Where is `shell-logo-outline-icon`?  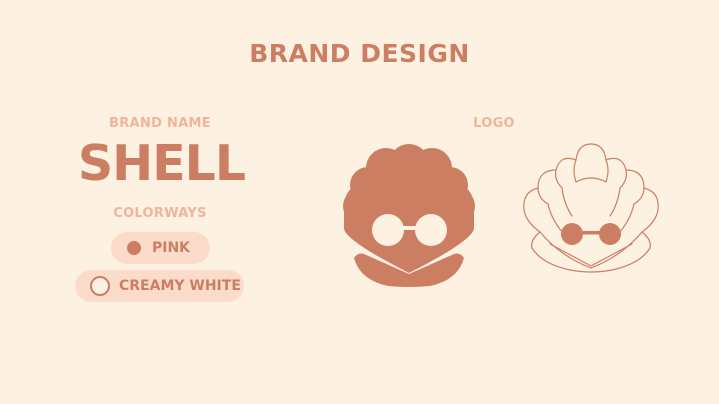
shell-logo-outline-icon is located at coordinates (591, 208).